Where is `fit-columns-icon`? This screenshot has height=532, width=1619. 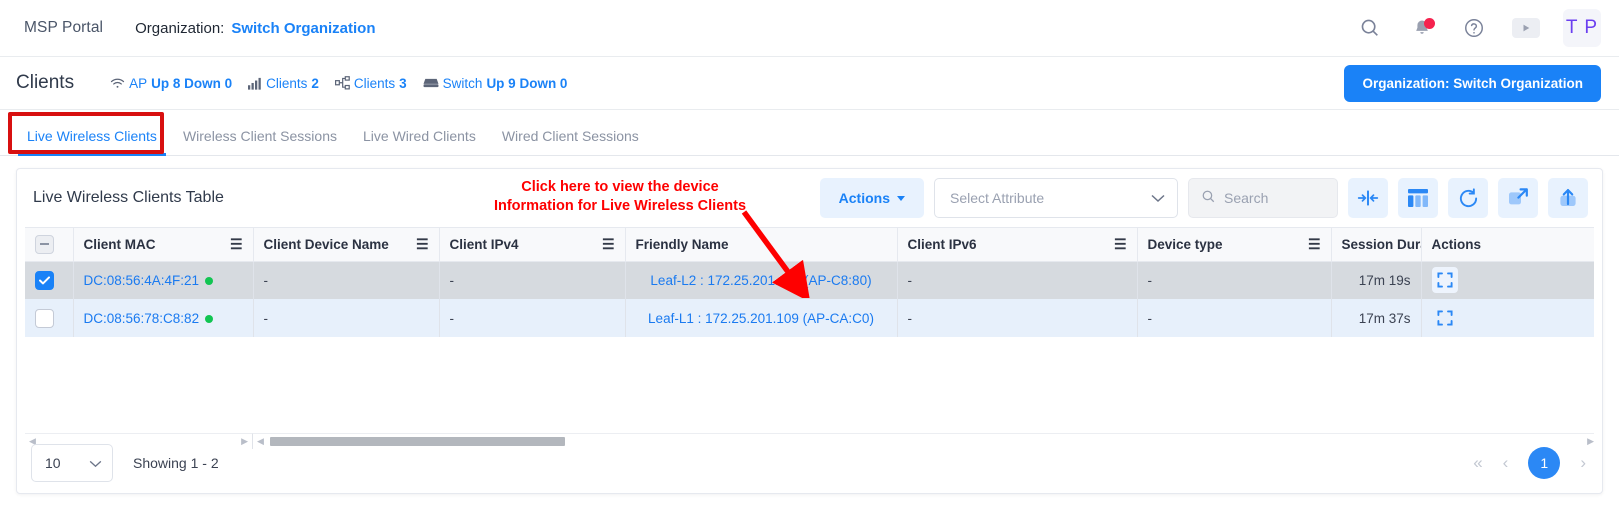 fit-columns-icon is located at coordinates (1368, 198).